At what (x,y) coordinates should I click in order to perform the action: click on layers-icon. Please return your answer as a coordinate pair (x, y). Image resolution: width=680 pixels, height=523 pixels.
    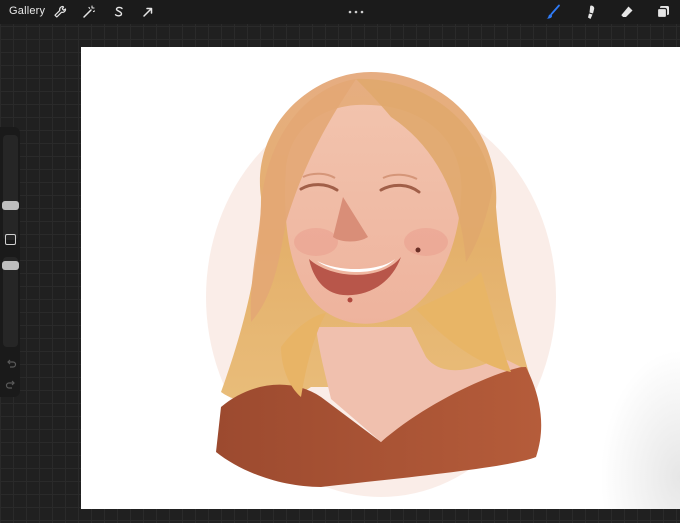
    Looking at the image, I should click on (663, 12).